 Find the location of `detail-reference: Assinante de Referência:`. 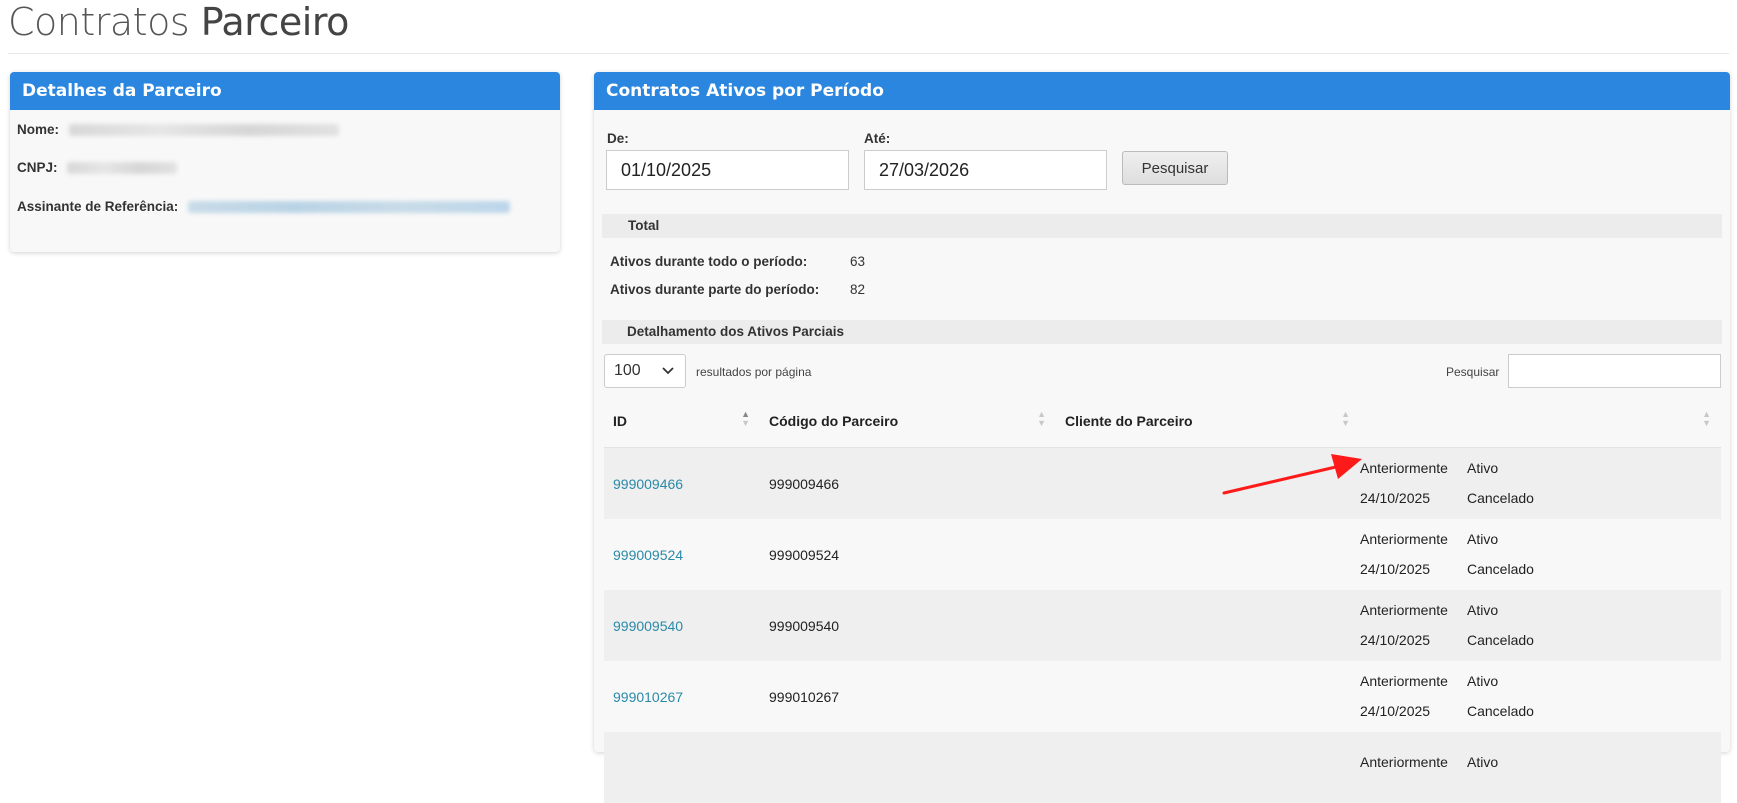

detail-reference: Assinante de Referência: is located at coordinates (264, 206).